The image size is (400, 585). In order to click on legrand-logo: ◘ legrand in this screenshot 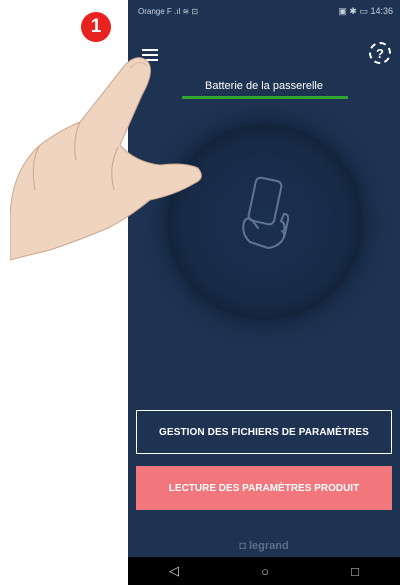, I will do `click(264, 546)`.